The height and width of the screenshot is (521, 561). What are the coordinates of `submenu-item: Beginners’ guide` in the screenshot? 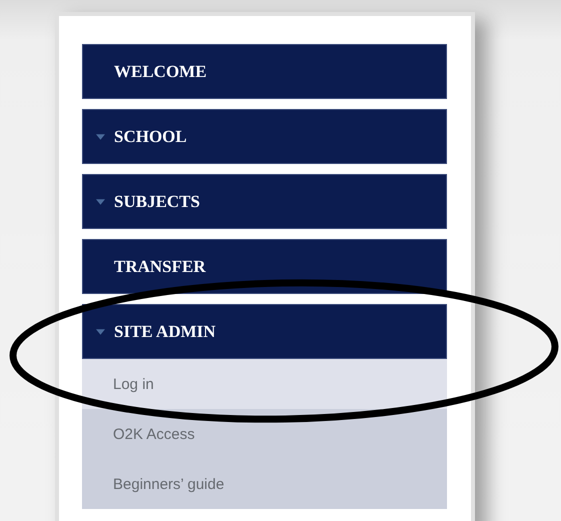 It's located at (264, 484).